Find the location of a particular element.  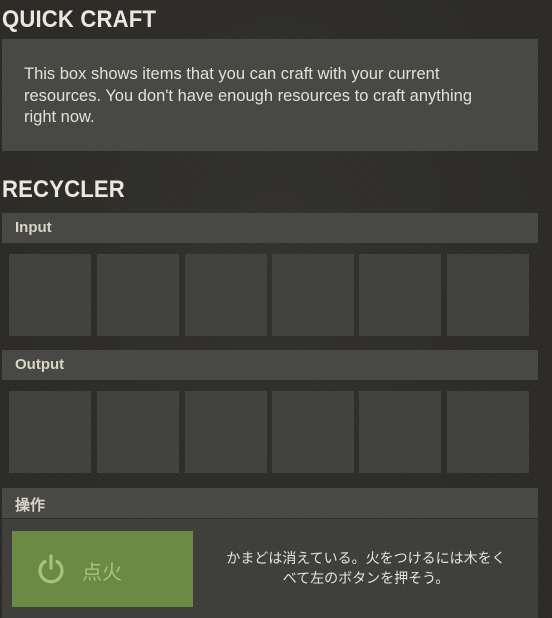

output-slots is located at coordinates (269, 432).